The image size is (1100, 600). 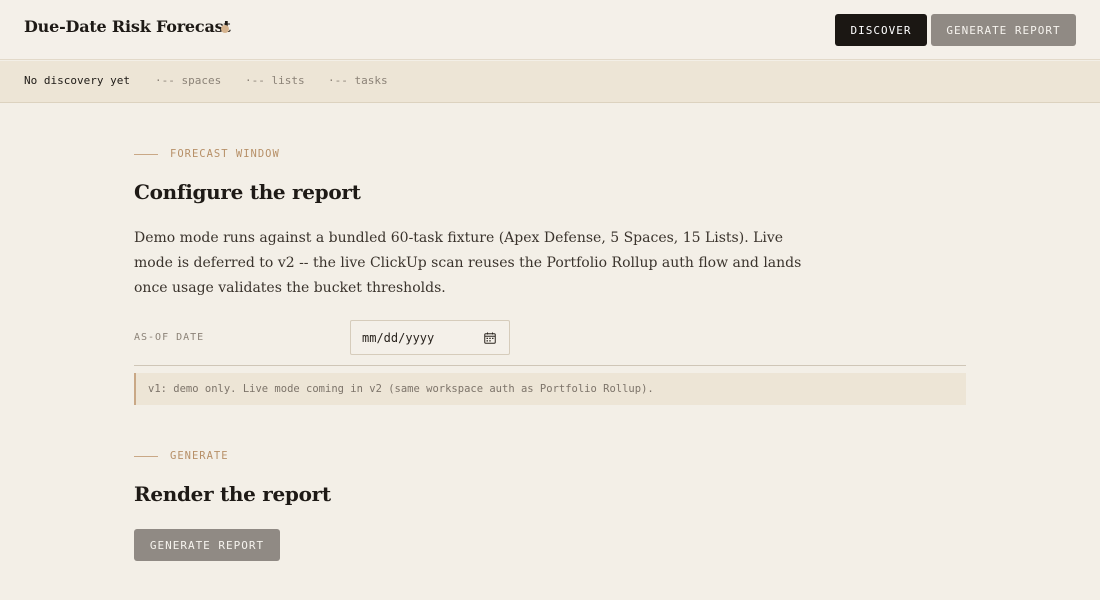 I want to click on as-of-date-input: mm/dd/yyyy, so click(x=430, y=337).